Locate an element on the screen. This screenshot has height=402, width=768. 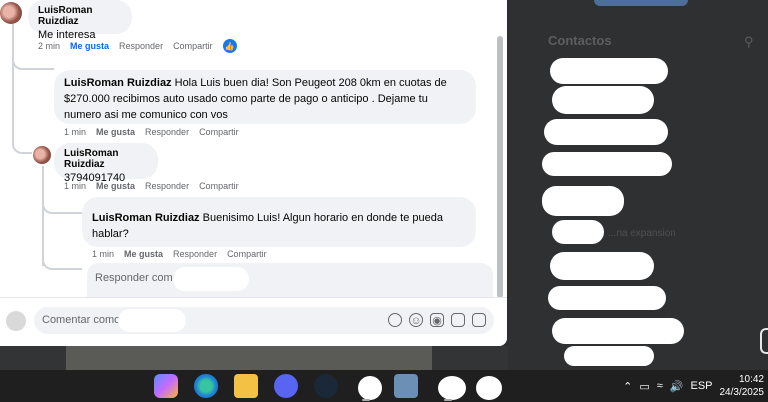
chat-edge is located at coordinates (764, 341).